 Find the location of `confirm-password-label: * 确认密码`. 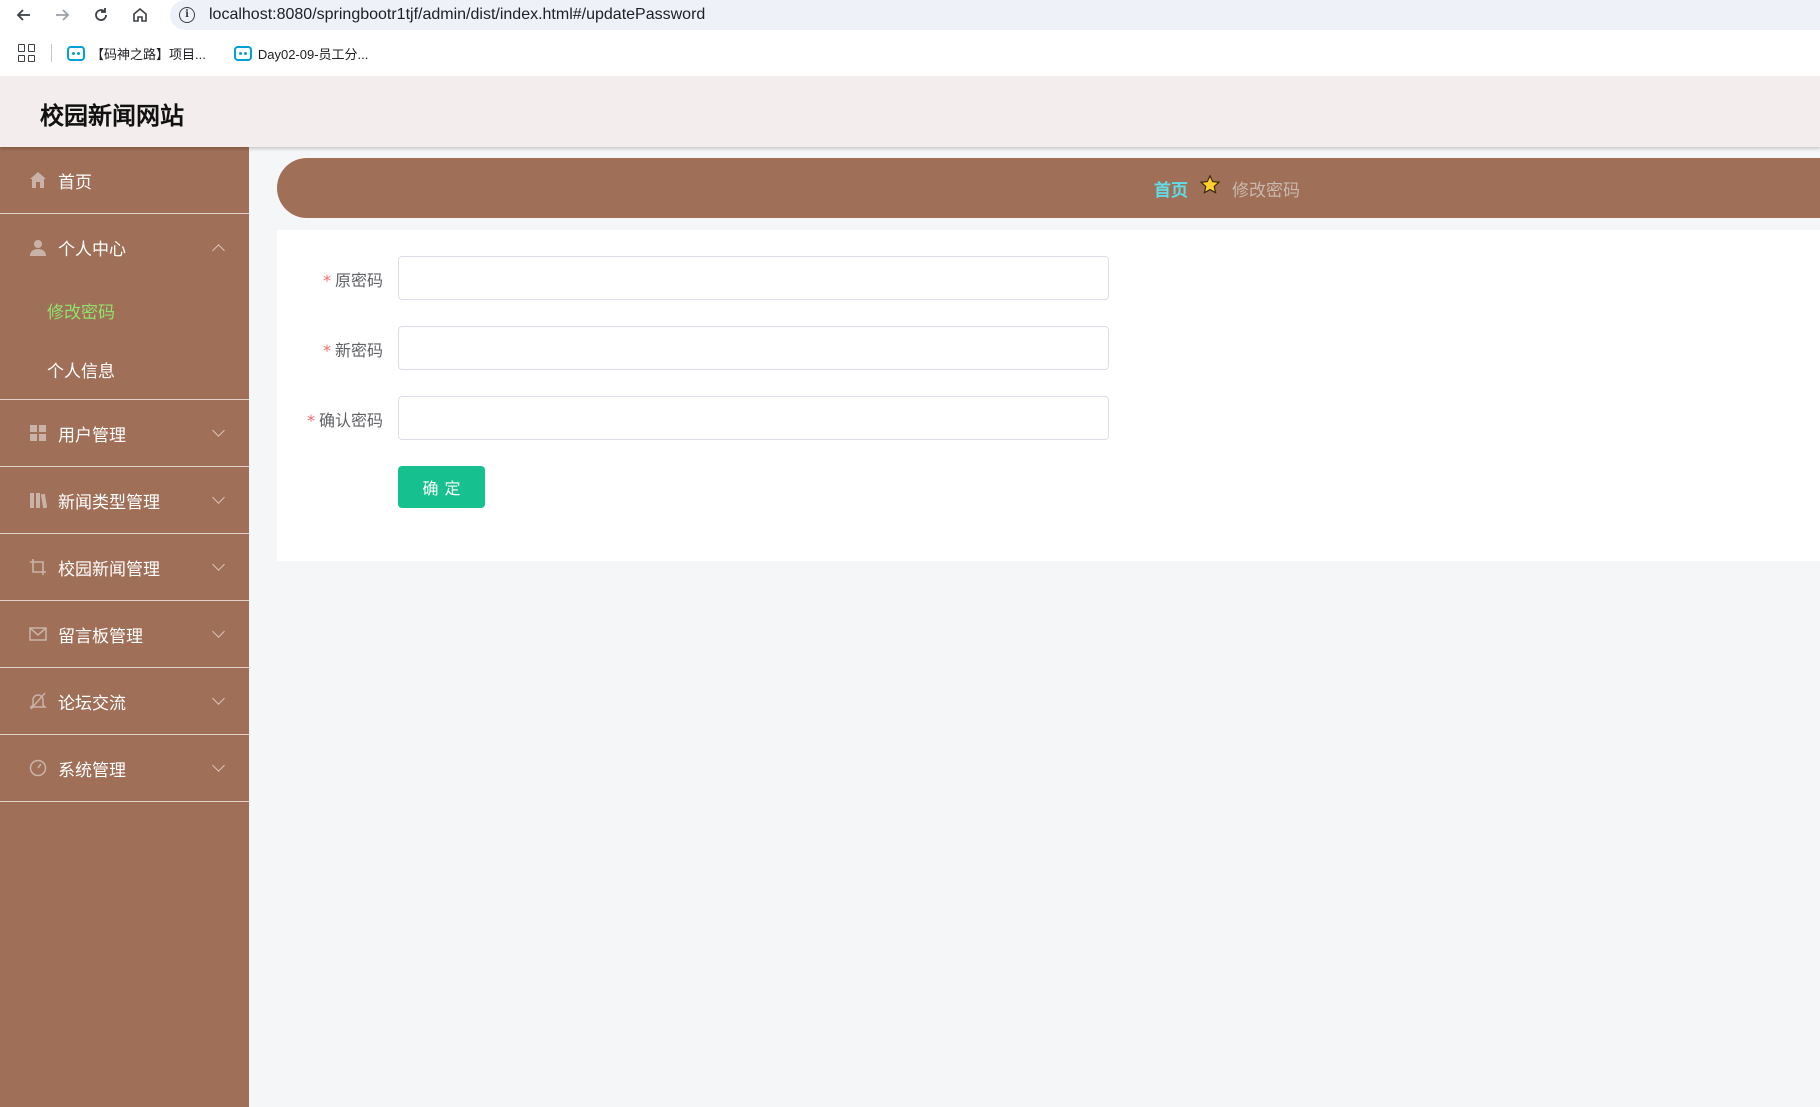

confirm-password-label: * 确认密码 is located at coordinates (345, 419).